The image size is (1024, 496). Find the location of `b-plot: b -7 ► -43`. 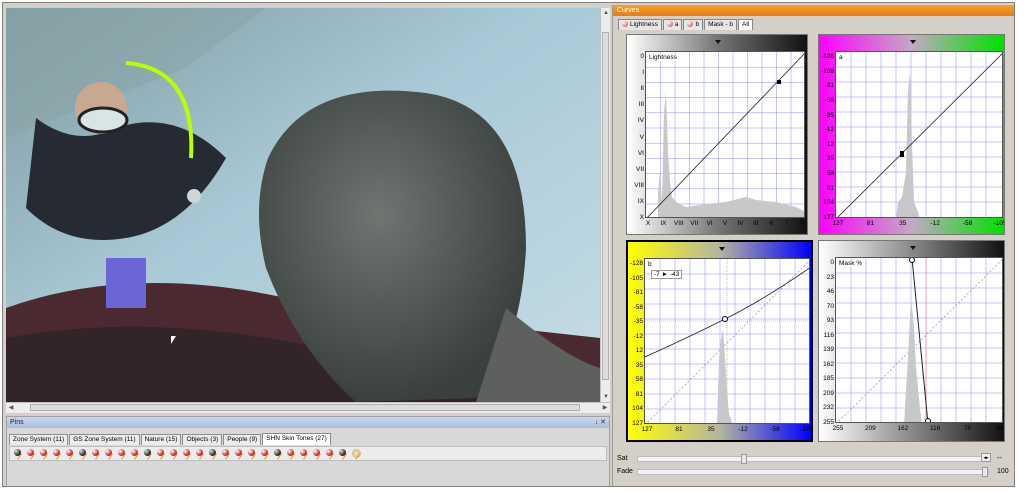

b-plot: b -7 ► -43 is located at coordinates (727, 341).